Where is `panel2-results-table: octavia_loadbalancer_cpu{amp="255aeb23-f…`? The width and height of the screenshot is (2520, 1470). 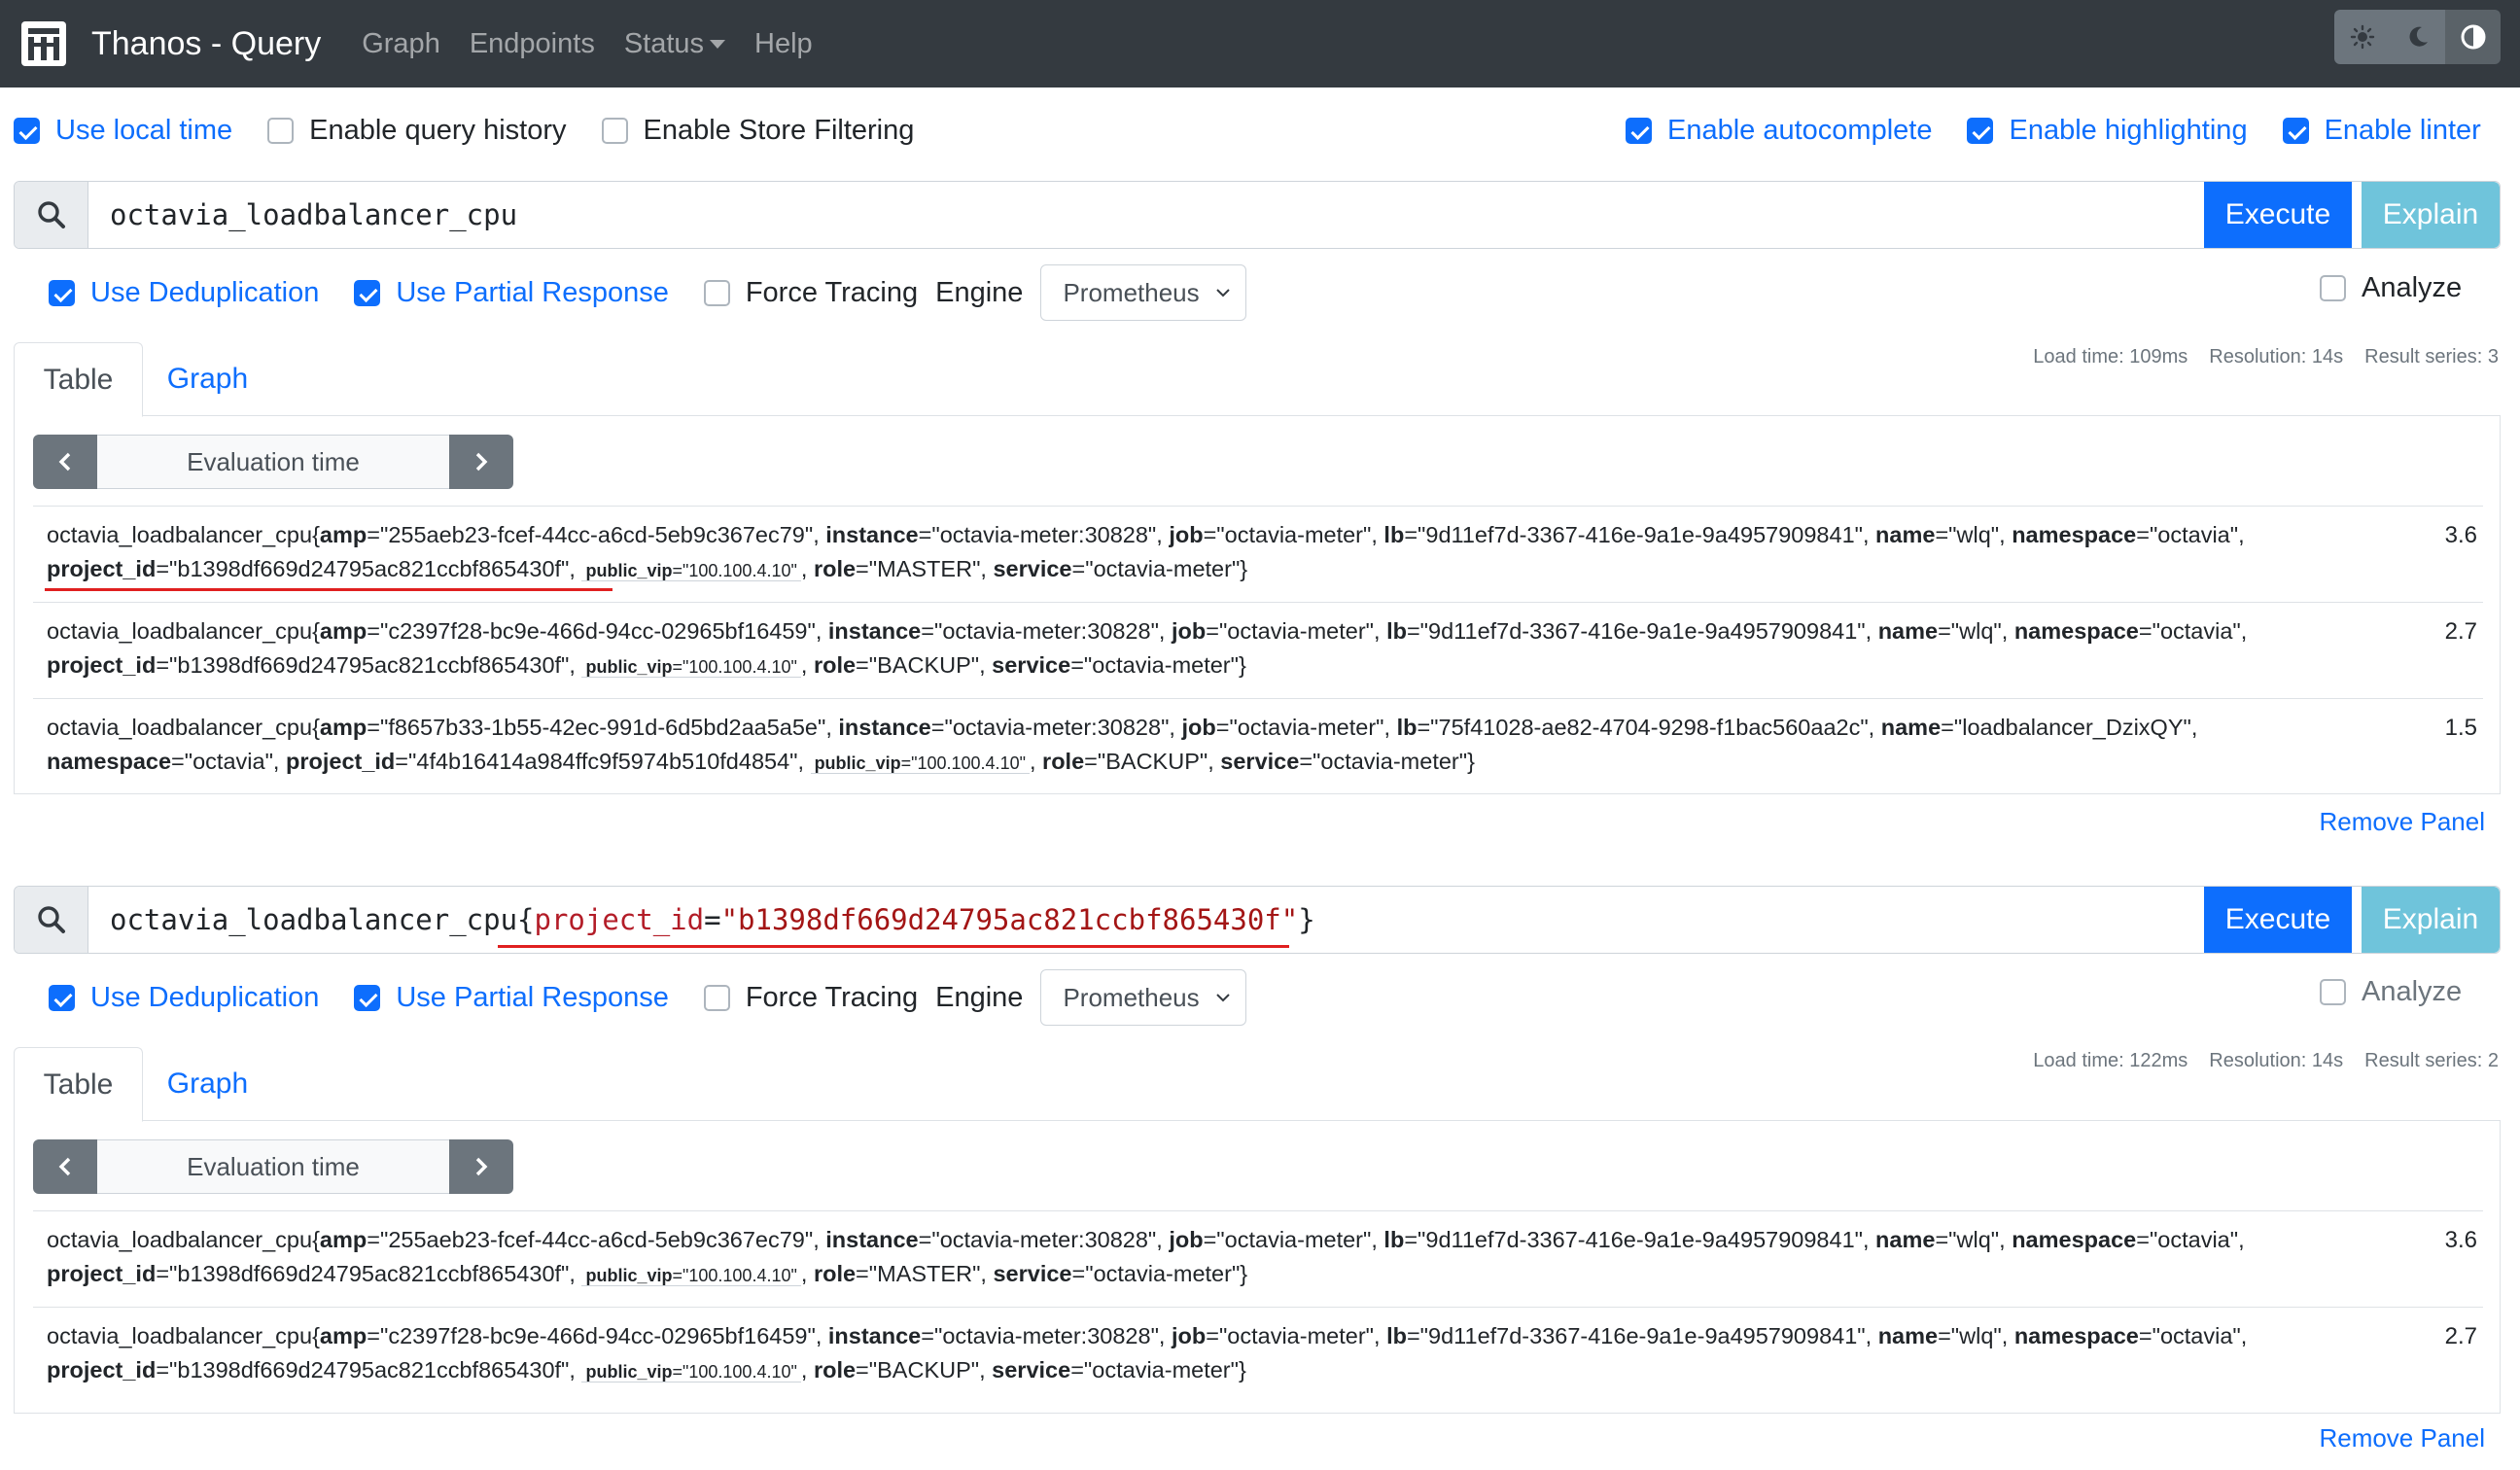
panel2-results-table: octavia_loadbalancer_cpu{amp="255aeb23-f… is located at coordinates (1258, 1306).